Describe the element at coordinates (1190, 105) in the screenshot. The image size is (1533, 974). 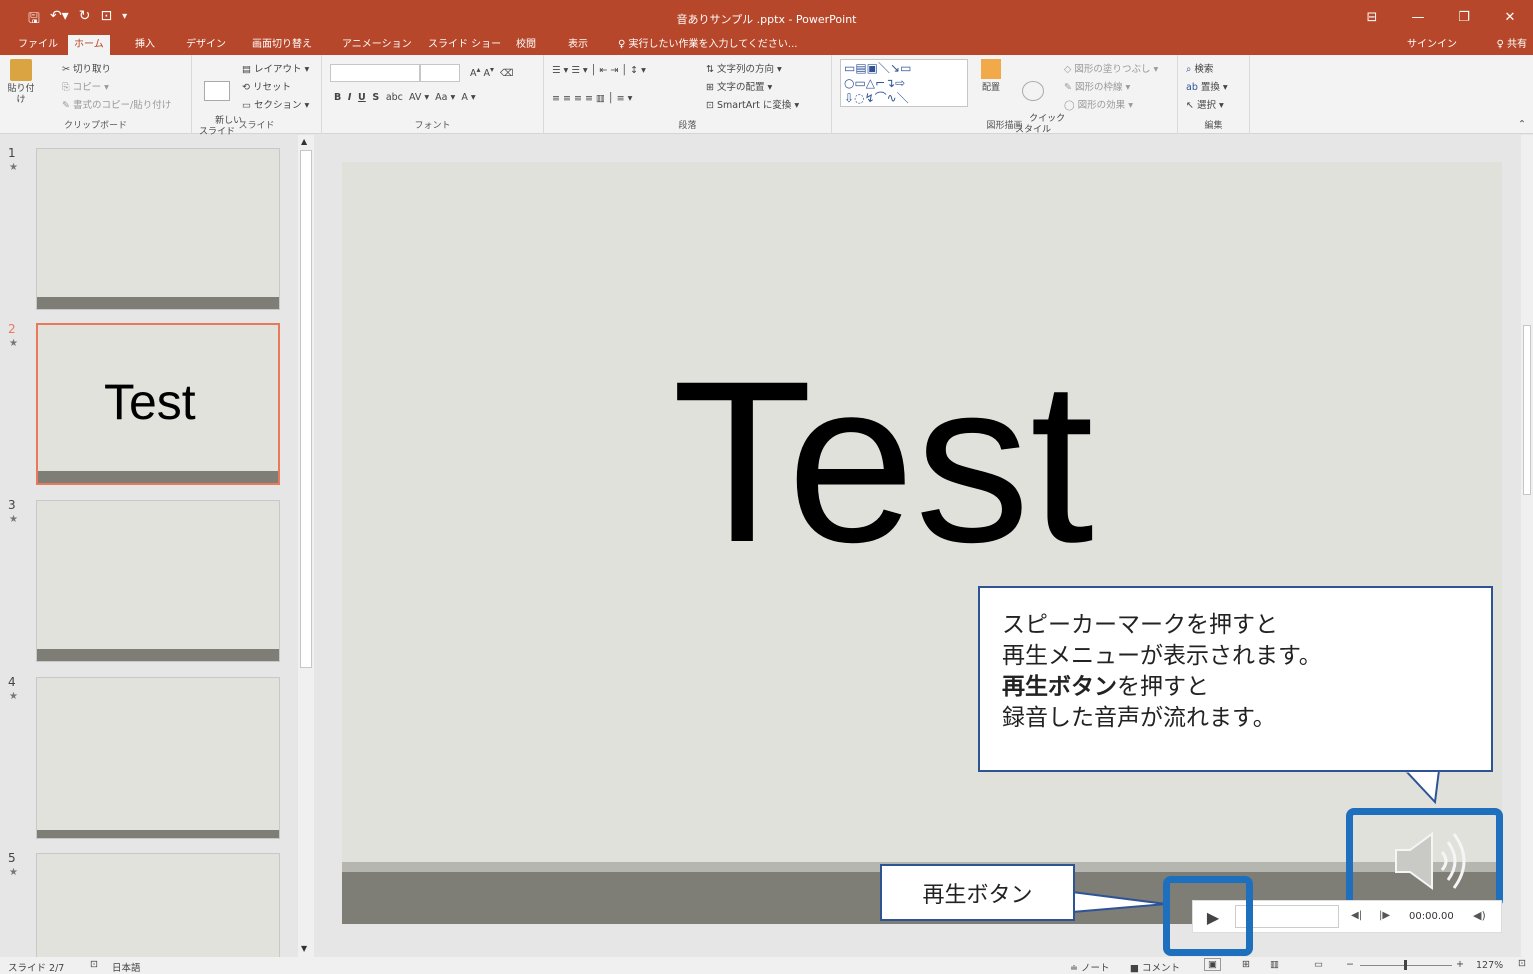
I see `cursor-icon: ↖` at that location.